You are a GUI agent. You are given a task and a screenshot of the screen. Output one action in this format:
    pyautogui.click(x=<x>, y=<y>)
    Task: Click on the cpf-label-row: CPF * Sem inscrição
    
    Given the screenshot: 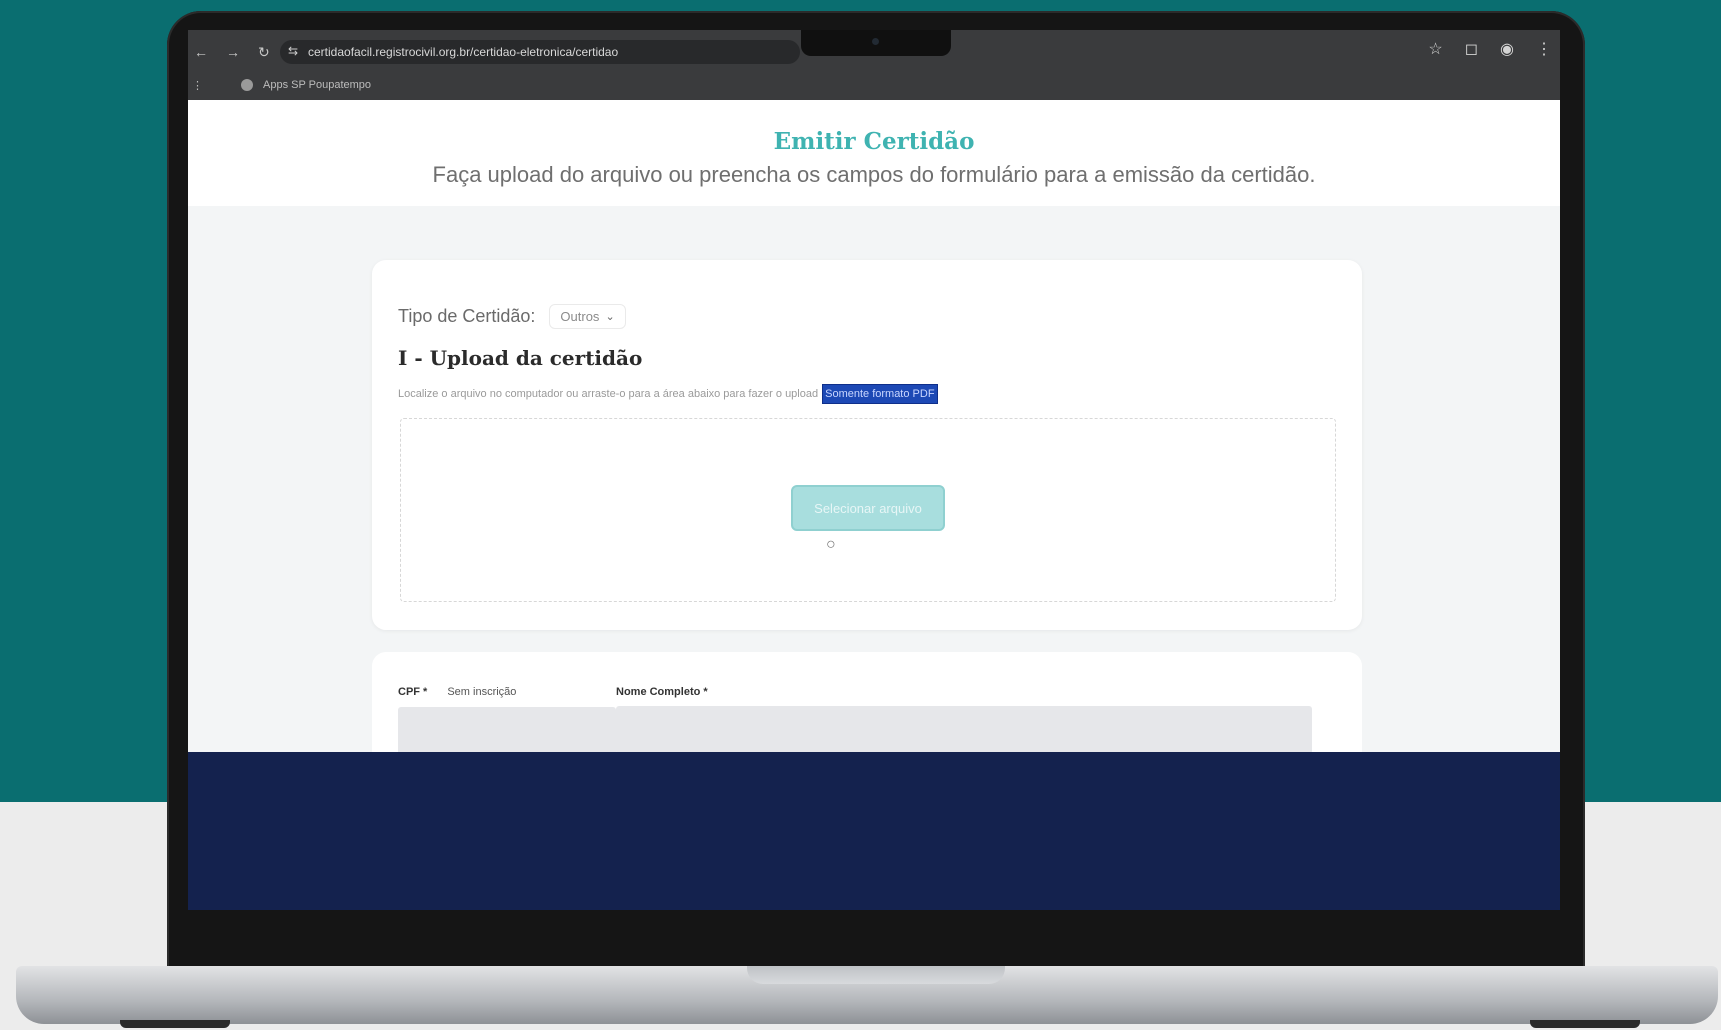 What is the action you would take?
    pyautogui.click(x=457, y=692)
    